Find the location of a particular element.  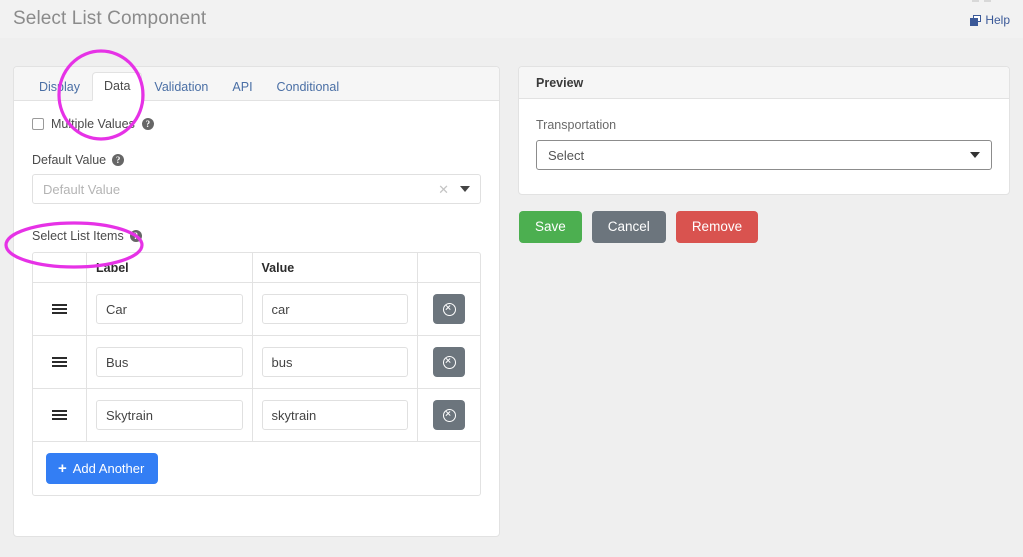

header-handle-cell is located at coordinates (60, 267).